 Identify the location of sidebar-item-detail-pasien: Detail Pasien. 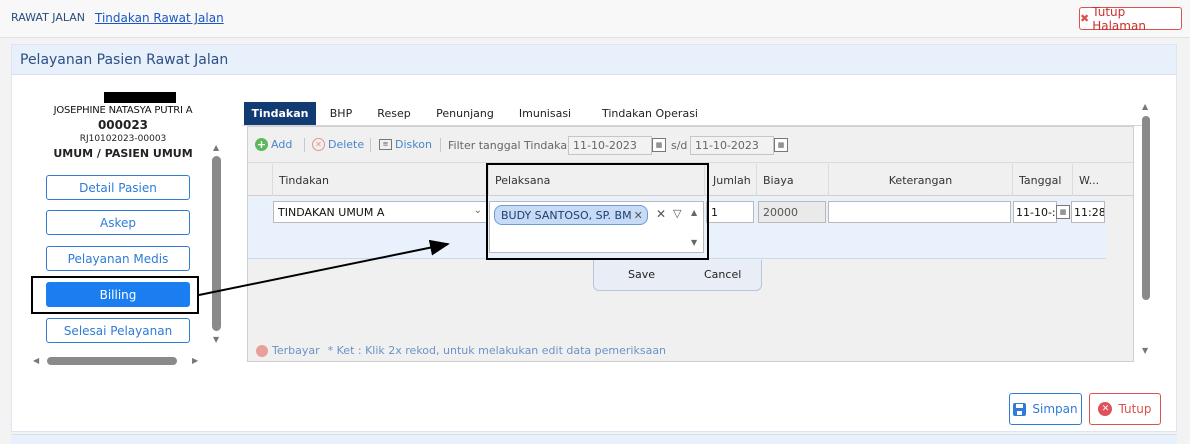
(118, 187).